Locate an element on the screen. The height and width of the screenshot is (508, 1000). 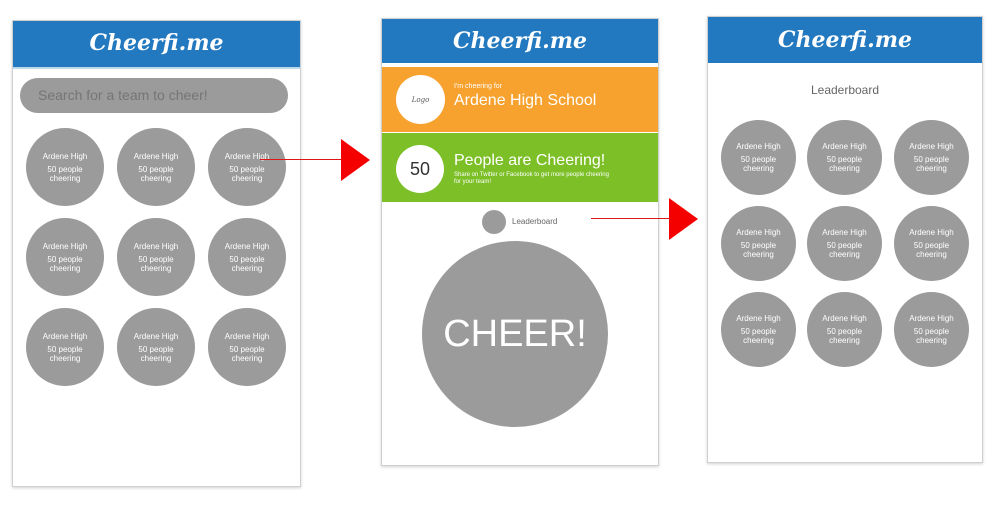
cheering-for-label: I'm cheering for is located at coordinates (478, 86).